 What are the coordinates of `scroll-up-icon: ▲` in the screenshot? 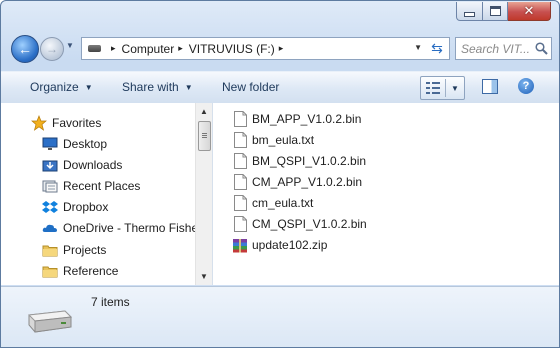 It's located at (204, 111).